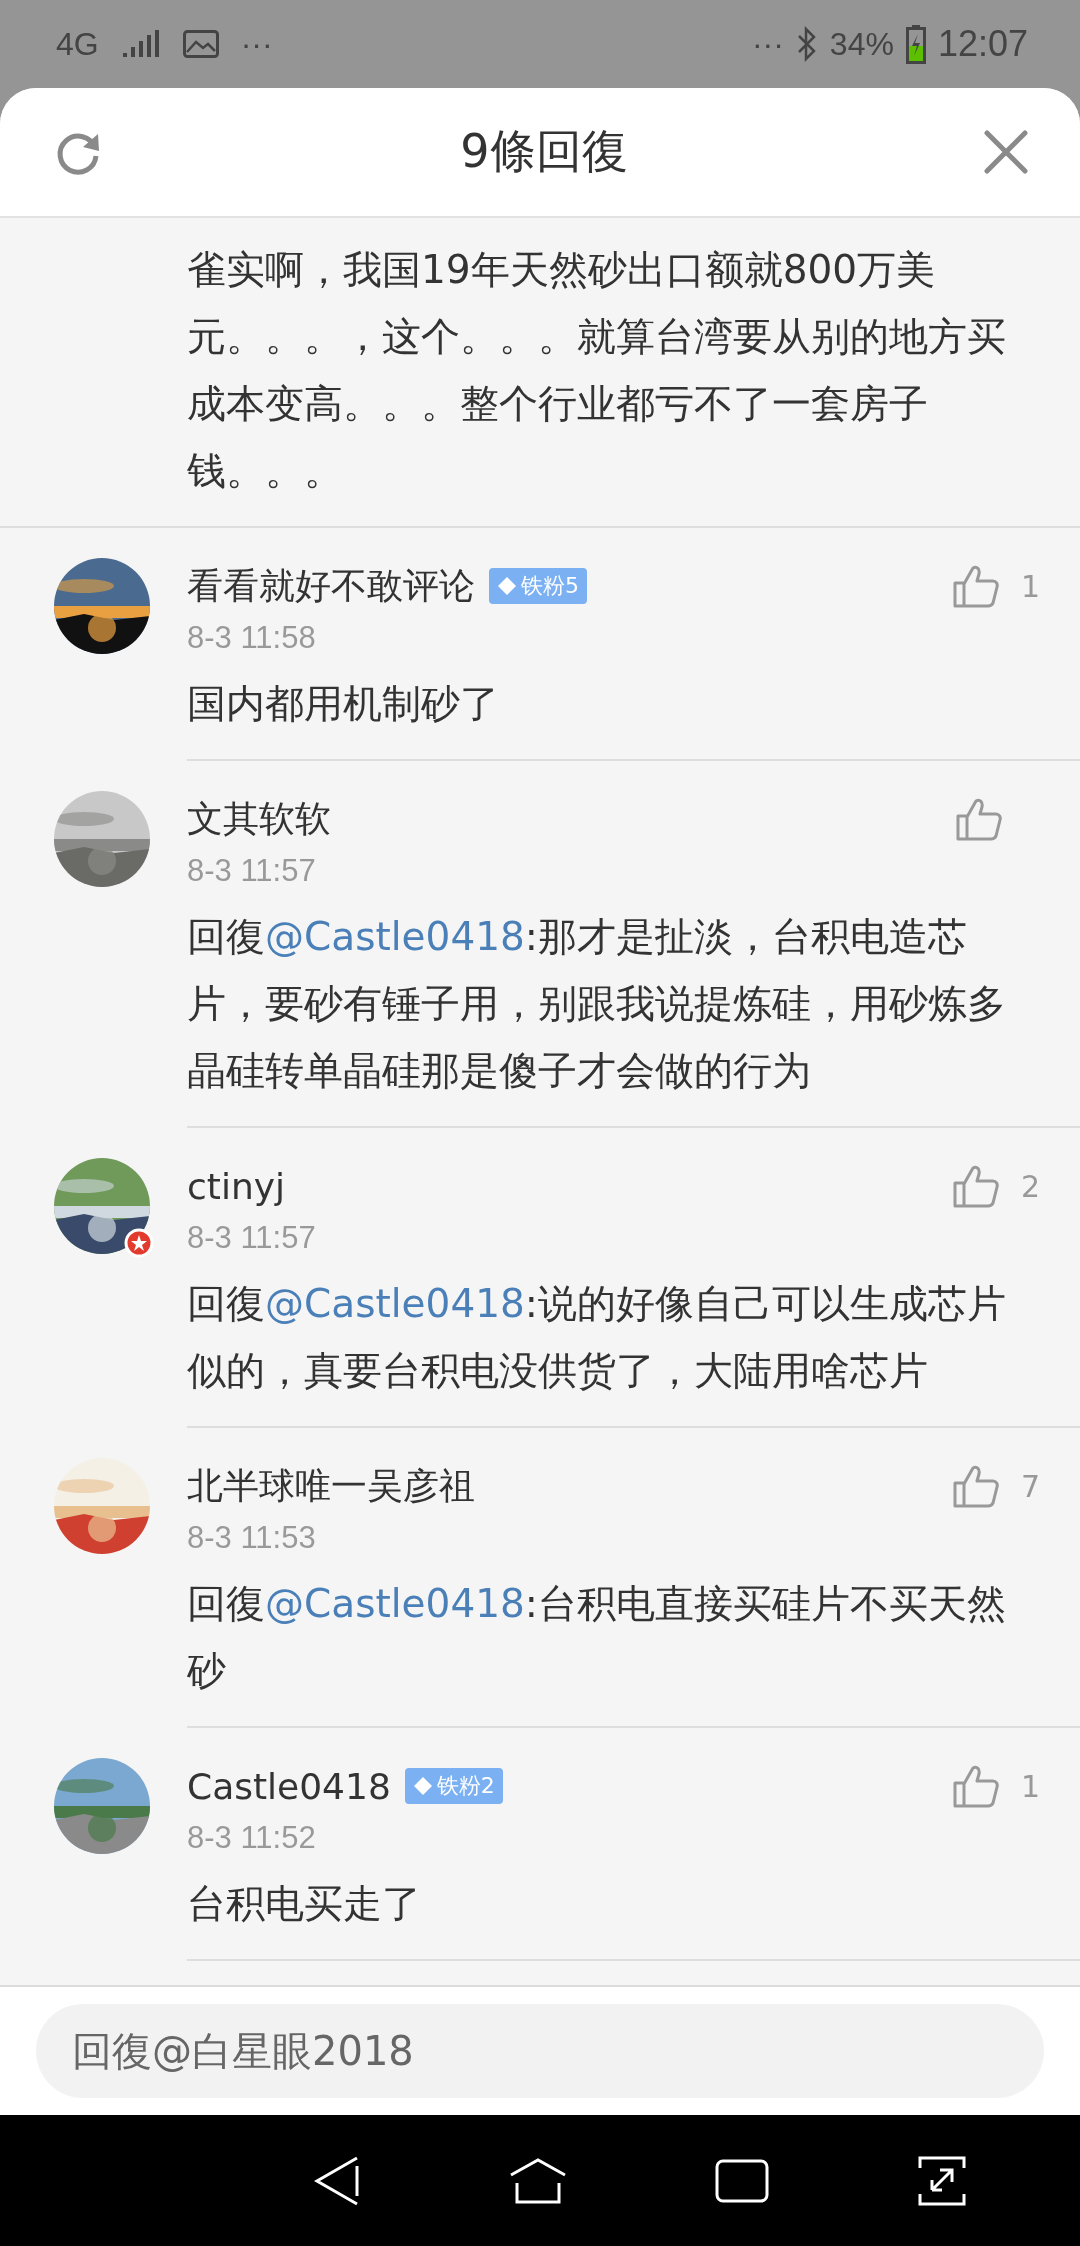 This screenshot has height=2246, width=1080. What do you see at coordinates (806, 44) in the screenshot?
I see `bluetooth-icon` at bounding box center [806, 44].